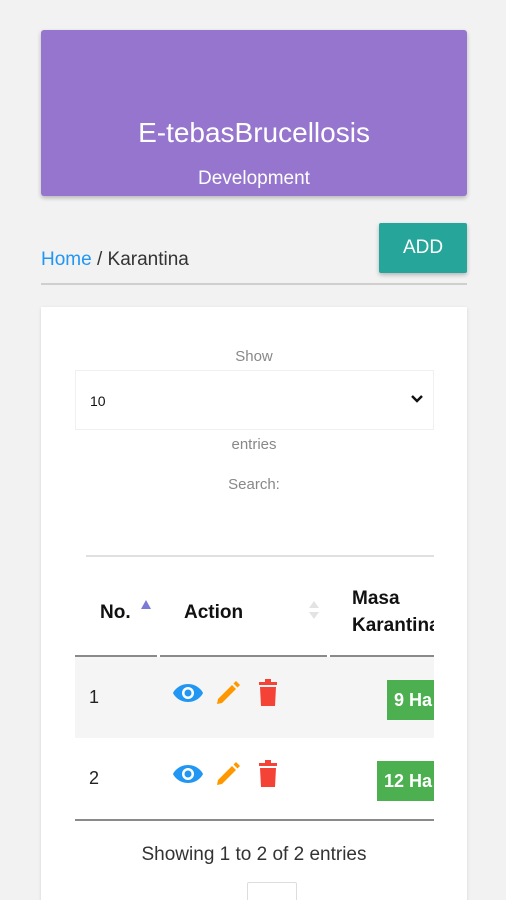  Describe the element at coordinates (213, 613) in the screenshot. I see `column-header-action: Action` at that location.